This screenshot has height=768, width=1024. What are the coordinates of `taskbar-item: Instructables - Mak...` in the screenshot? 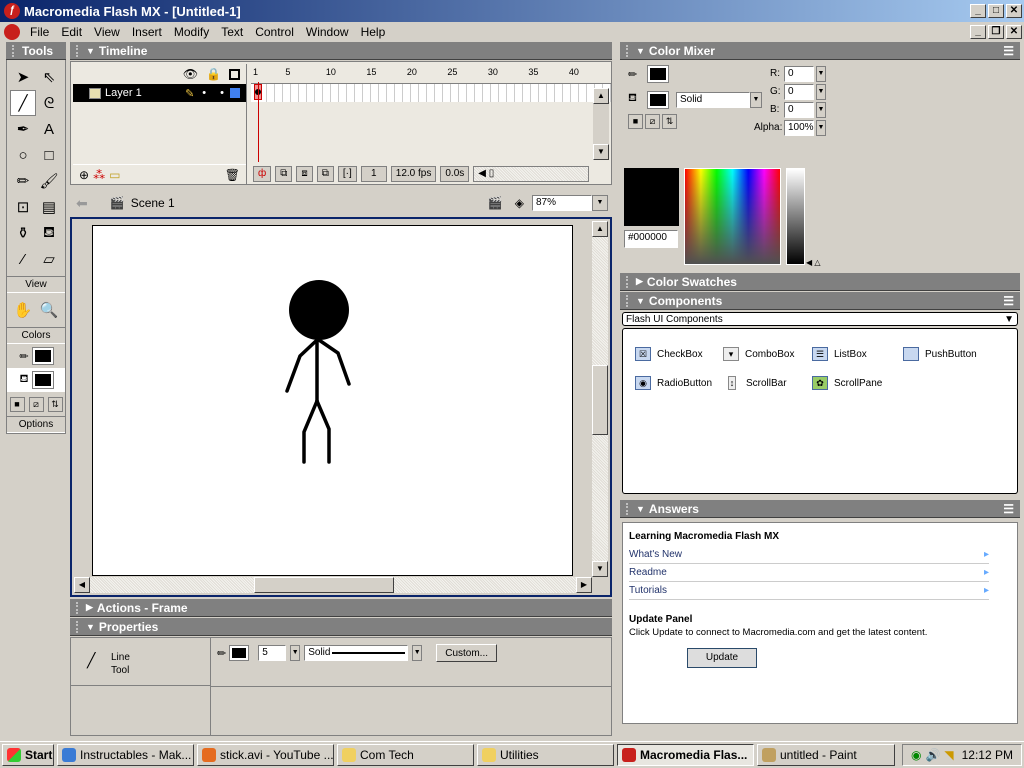 It's located at (125, 755).